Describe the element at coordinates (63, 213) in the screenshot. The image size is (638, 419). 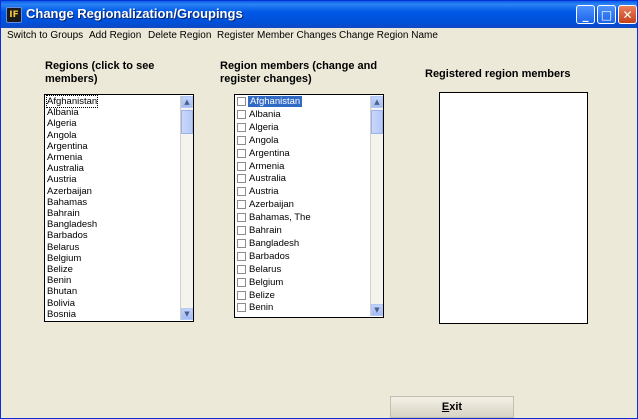
I see `region-list-item: Bahrain` at that location.